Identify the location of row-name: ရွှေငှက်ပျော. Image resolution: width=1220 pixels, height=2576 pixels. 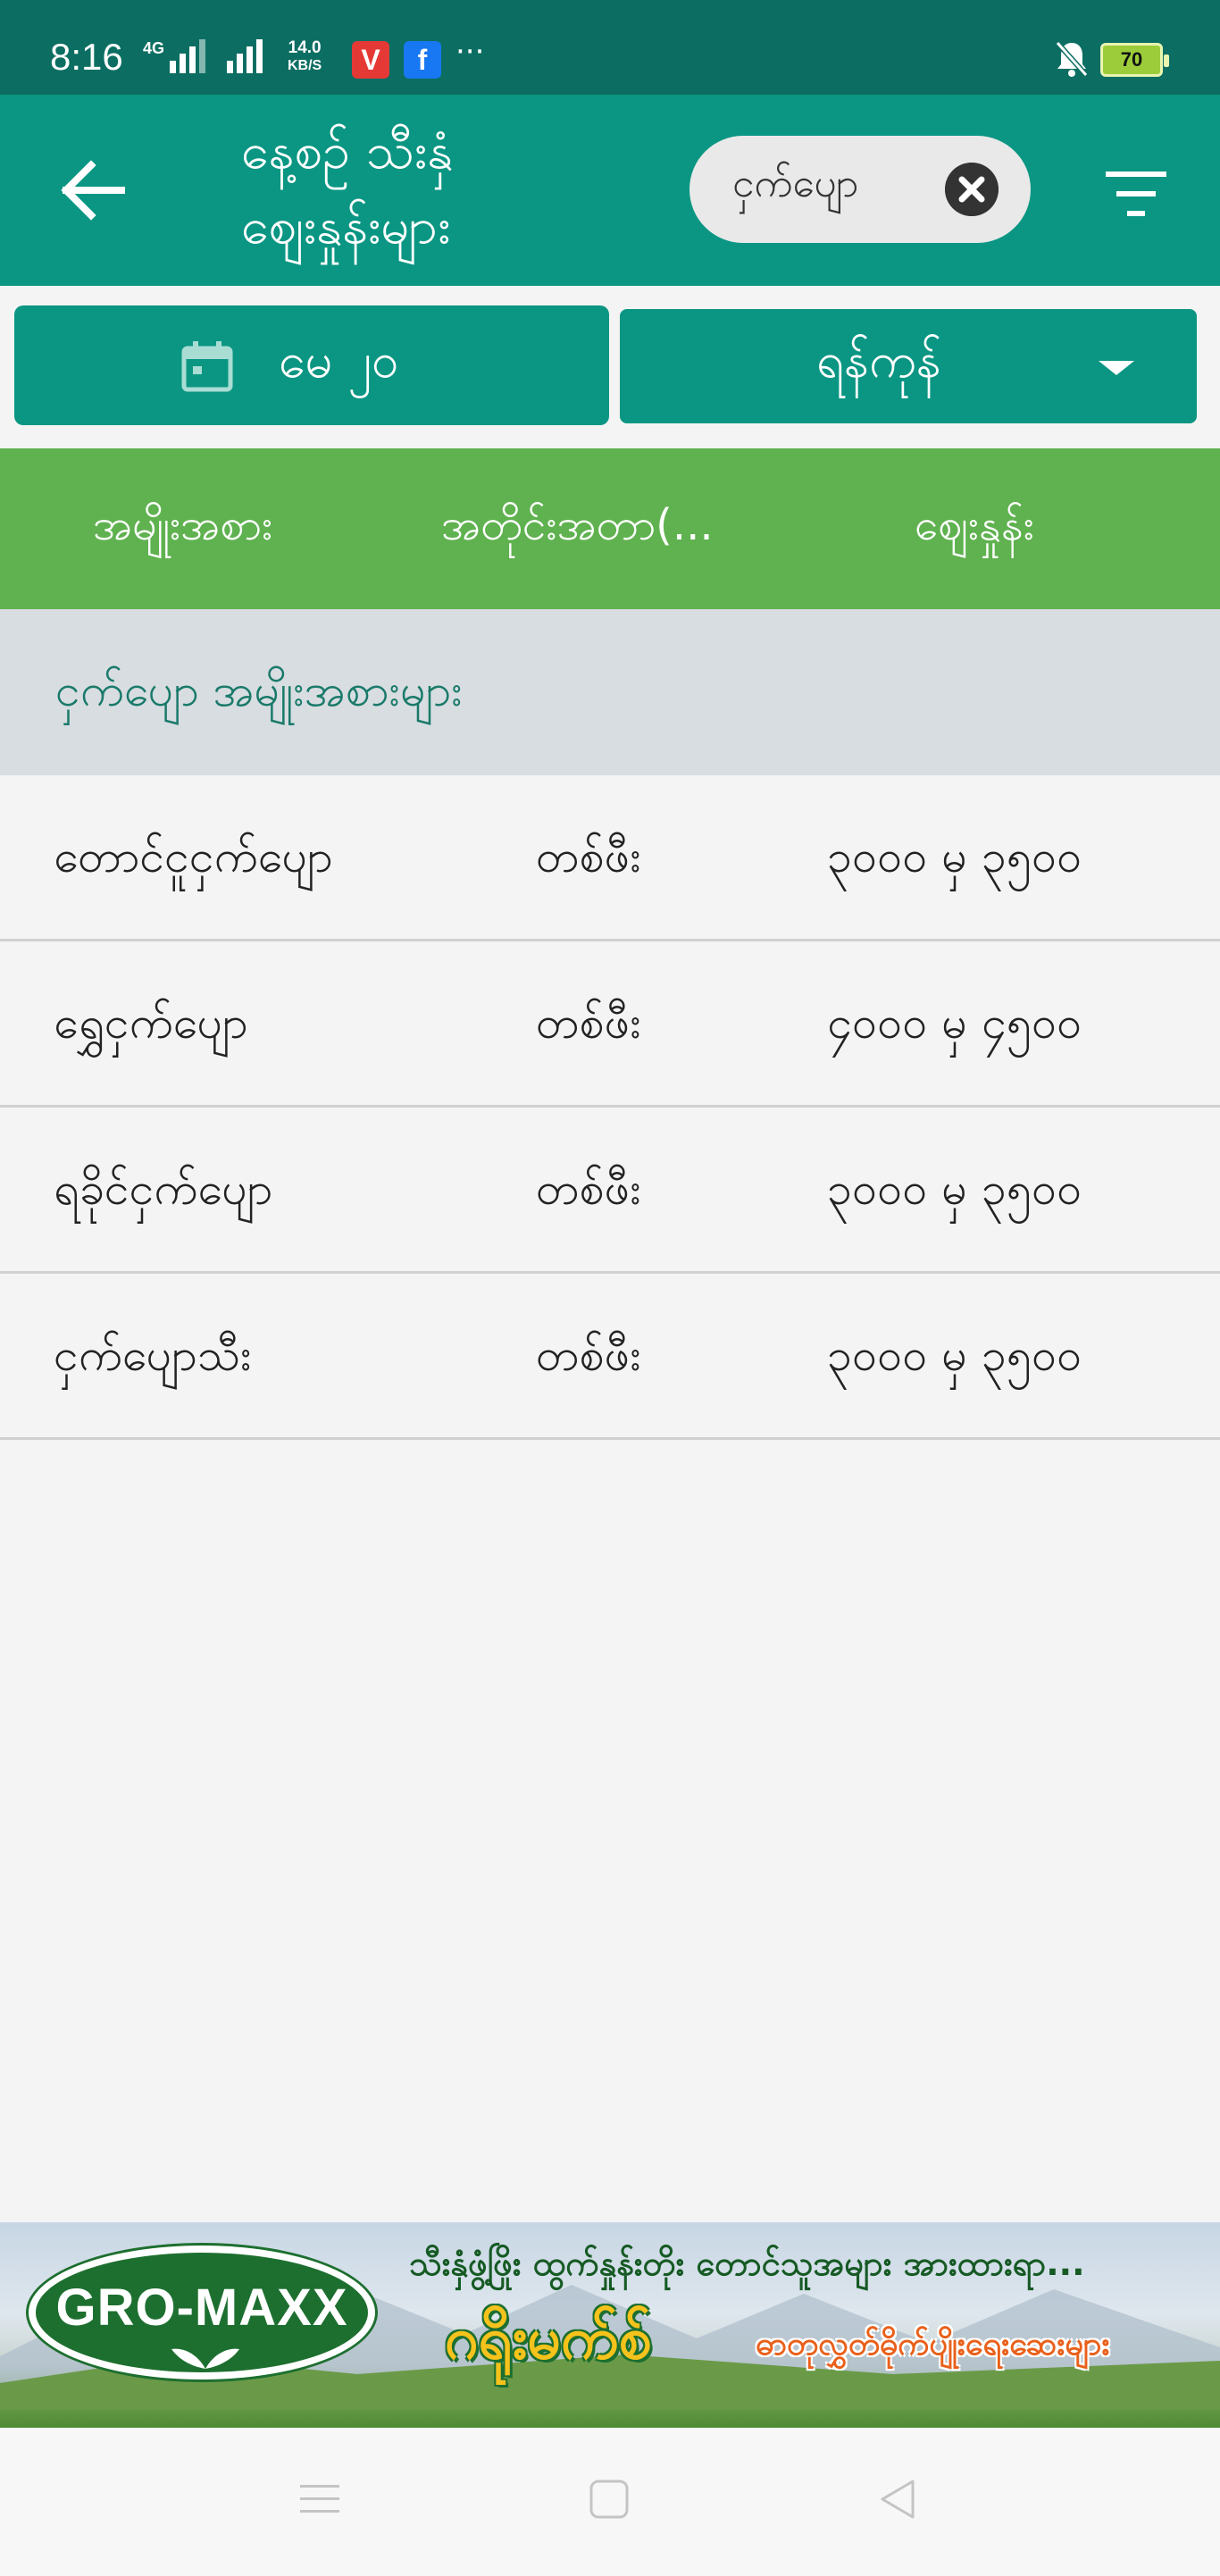
(151, 1023).